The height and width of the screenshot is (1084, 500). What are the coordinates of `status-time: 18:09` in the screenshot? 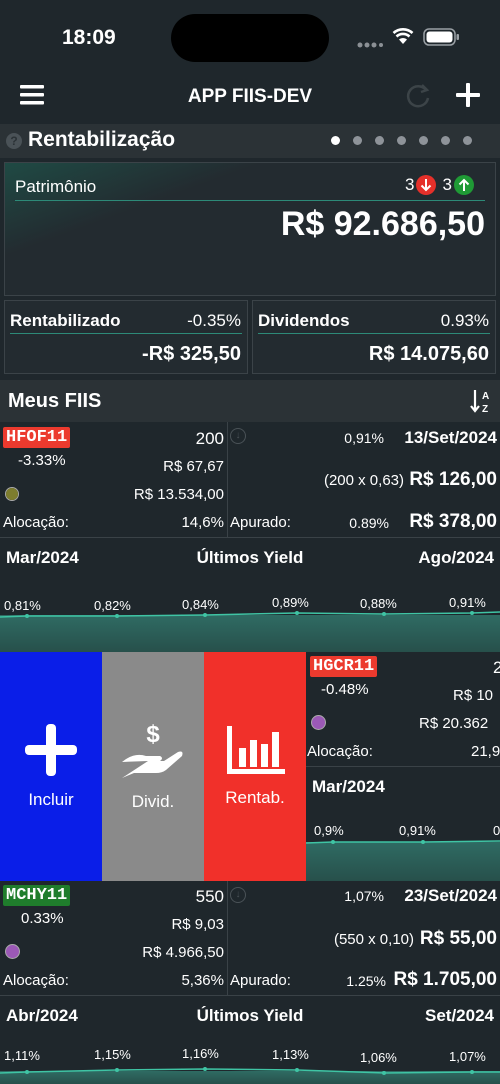 It's located at (89, 37).